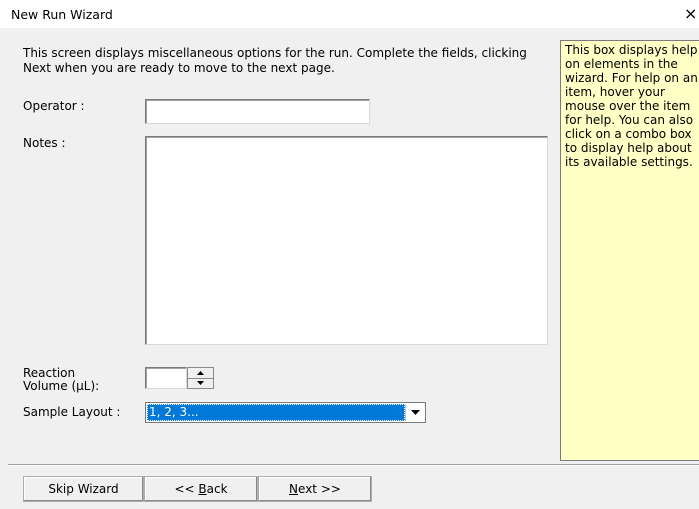 The height and width of the screenshot is (509, 699). What do you see at coordinates (61, 386) in the screenshot?
I see `reaction-volume-label-line2: Volume (µL):` at bounding box center [61, 386].